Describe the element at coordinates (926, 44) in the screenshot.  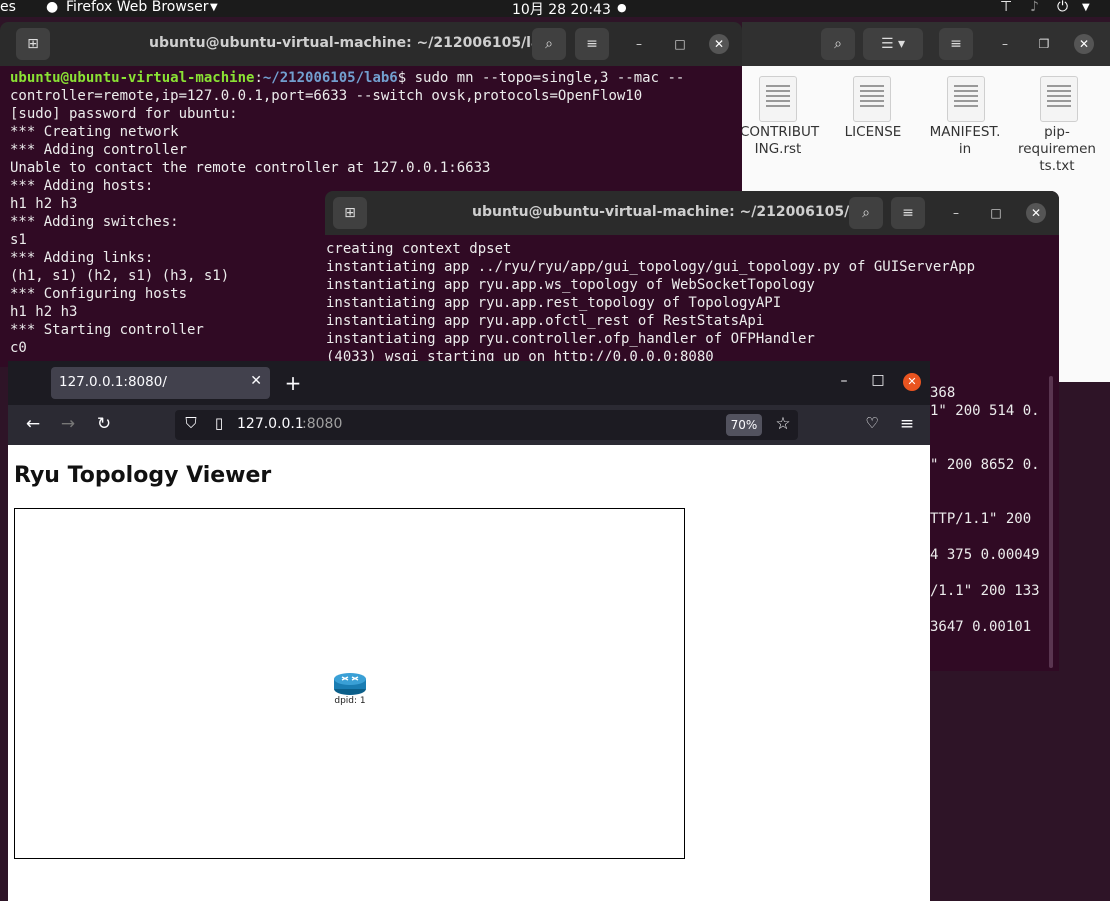
I see `files-header-bar: ⌕ ☰ ▾ ≡ – ❐ ✕` at that location.